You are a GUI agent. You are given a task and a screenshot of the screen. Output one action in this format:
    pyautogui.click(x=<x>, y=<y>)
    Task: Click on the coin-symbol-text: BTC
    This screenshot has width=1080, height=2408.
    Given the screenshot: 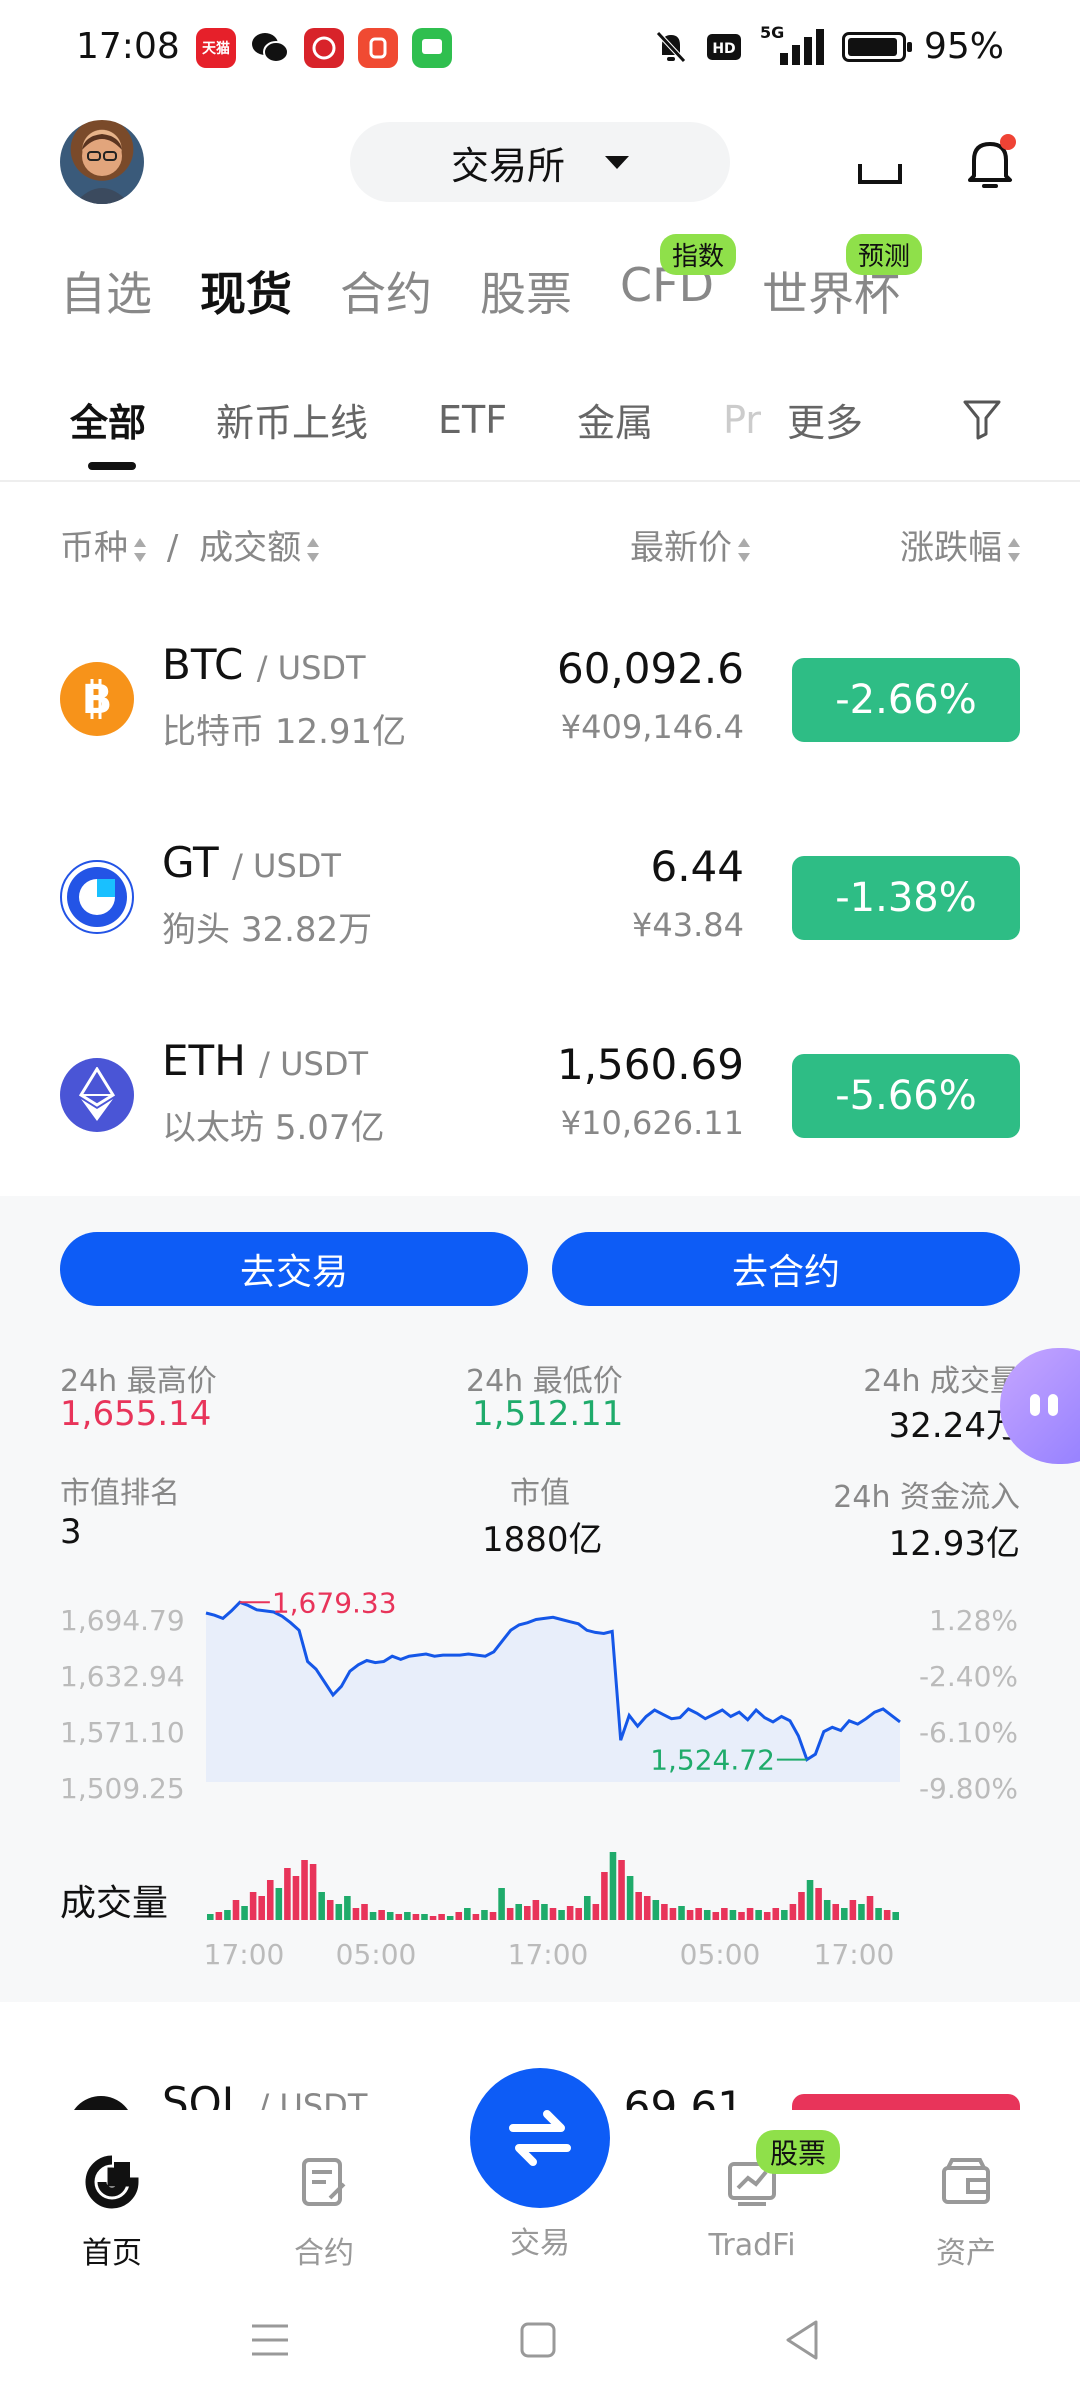 What is the action you would take?
    pyautogui.click(x=203, y=664)
    